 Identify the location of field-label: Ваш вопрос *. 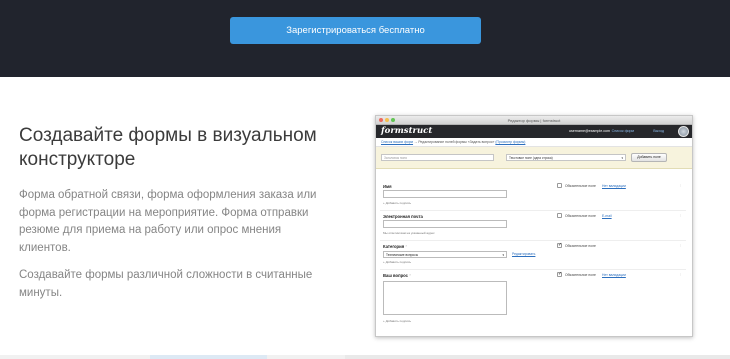
(397, 275).